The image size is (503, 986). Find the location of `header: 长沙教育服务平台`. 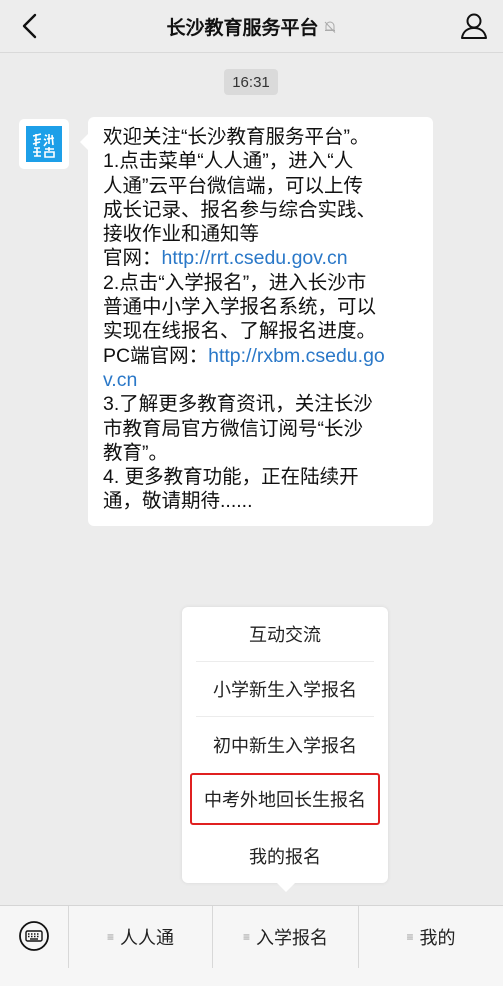

header: 长沙教育服务平台 is located at coordinates (251, 26).